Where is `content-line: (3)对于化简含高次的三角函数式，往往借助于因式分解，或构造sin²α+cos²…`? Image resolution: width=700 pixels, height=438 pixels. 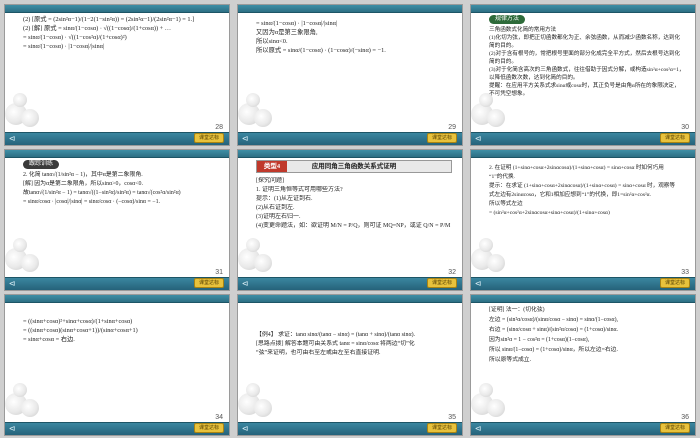
content-line: (3)对于化简含高次的三角函数式，往往借助于因式分解，或构造sin²α+cos²… is located at coordinates (587, 74).